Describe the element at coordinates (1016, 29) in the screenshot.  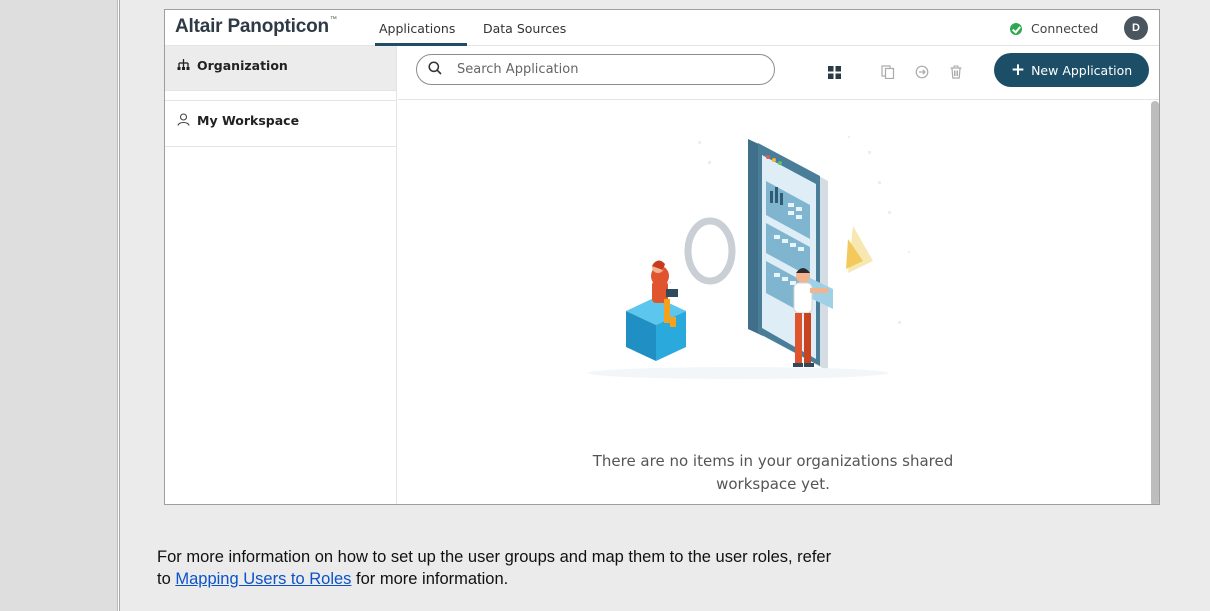
I see `connected-check-icon` at that location.